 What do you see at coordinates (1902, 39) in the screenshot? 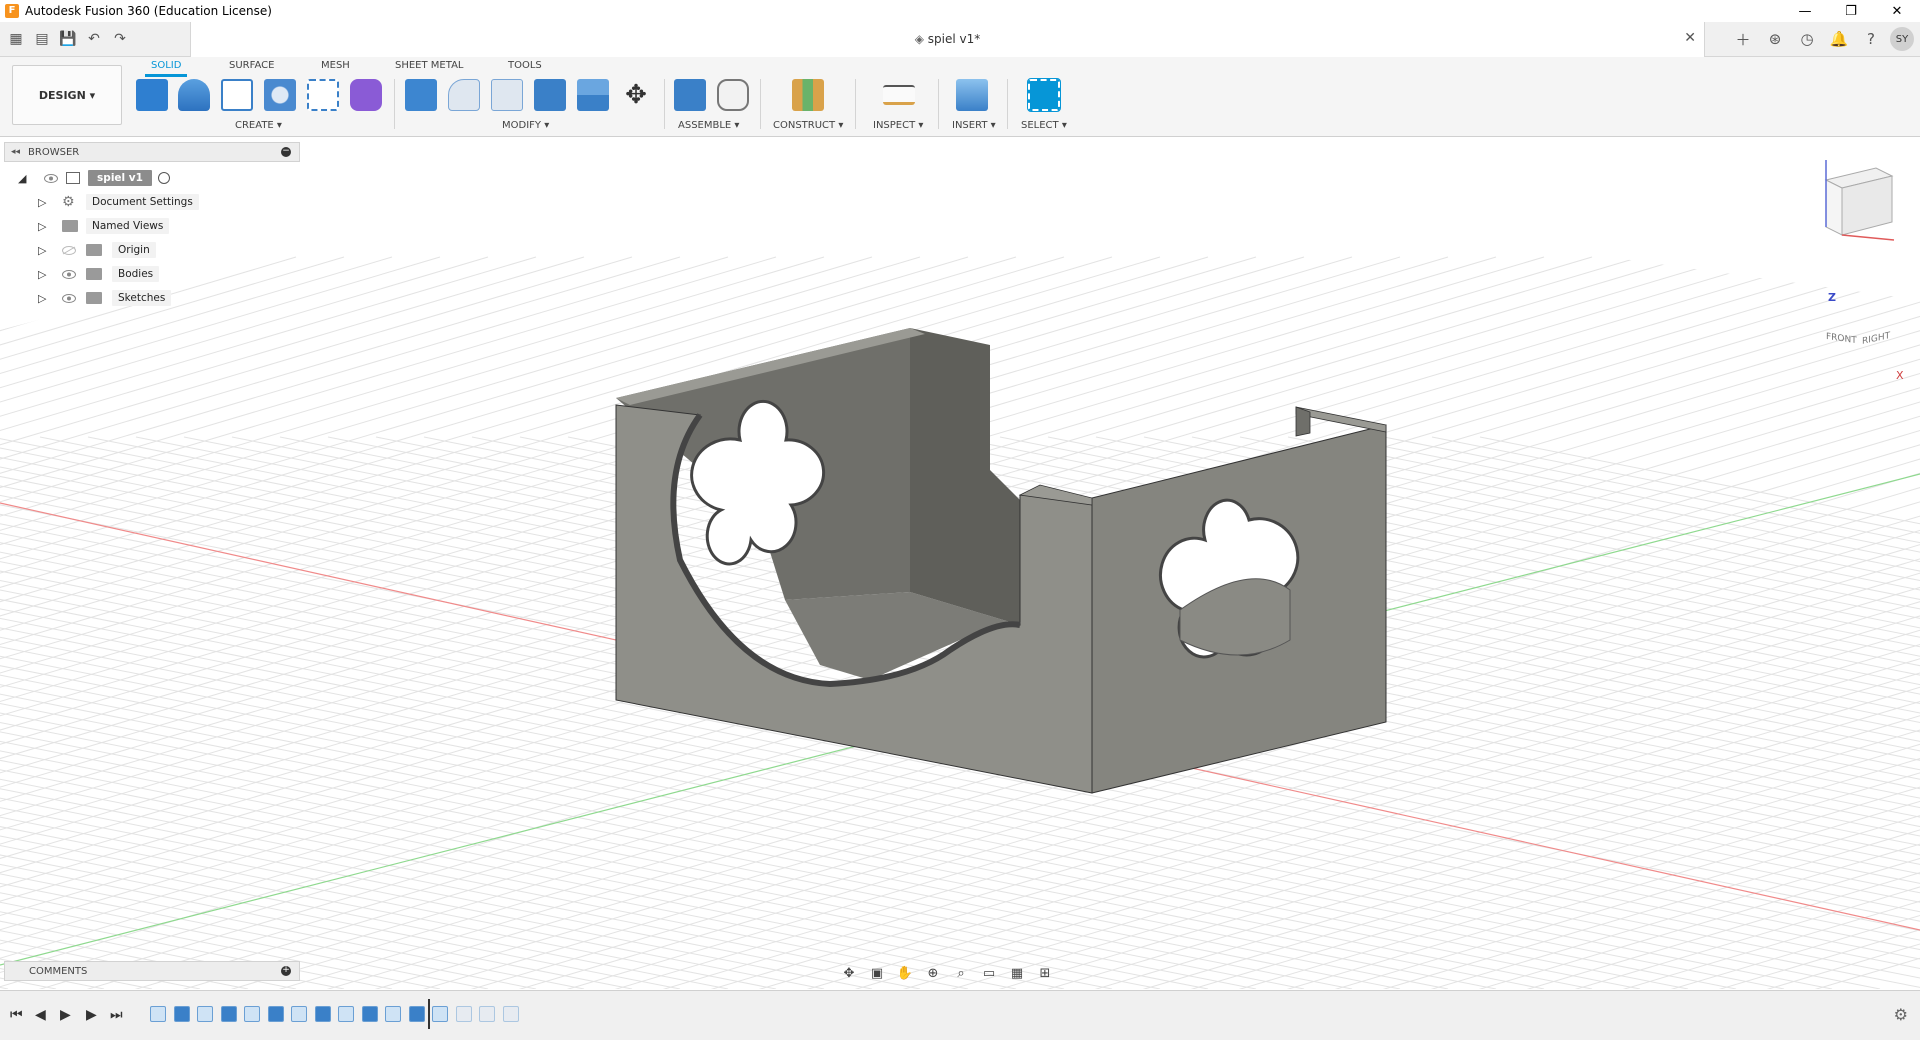
I see `user-avatar: SY` at bounding box center [1902, 39].